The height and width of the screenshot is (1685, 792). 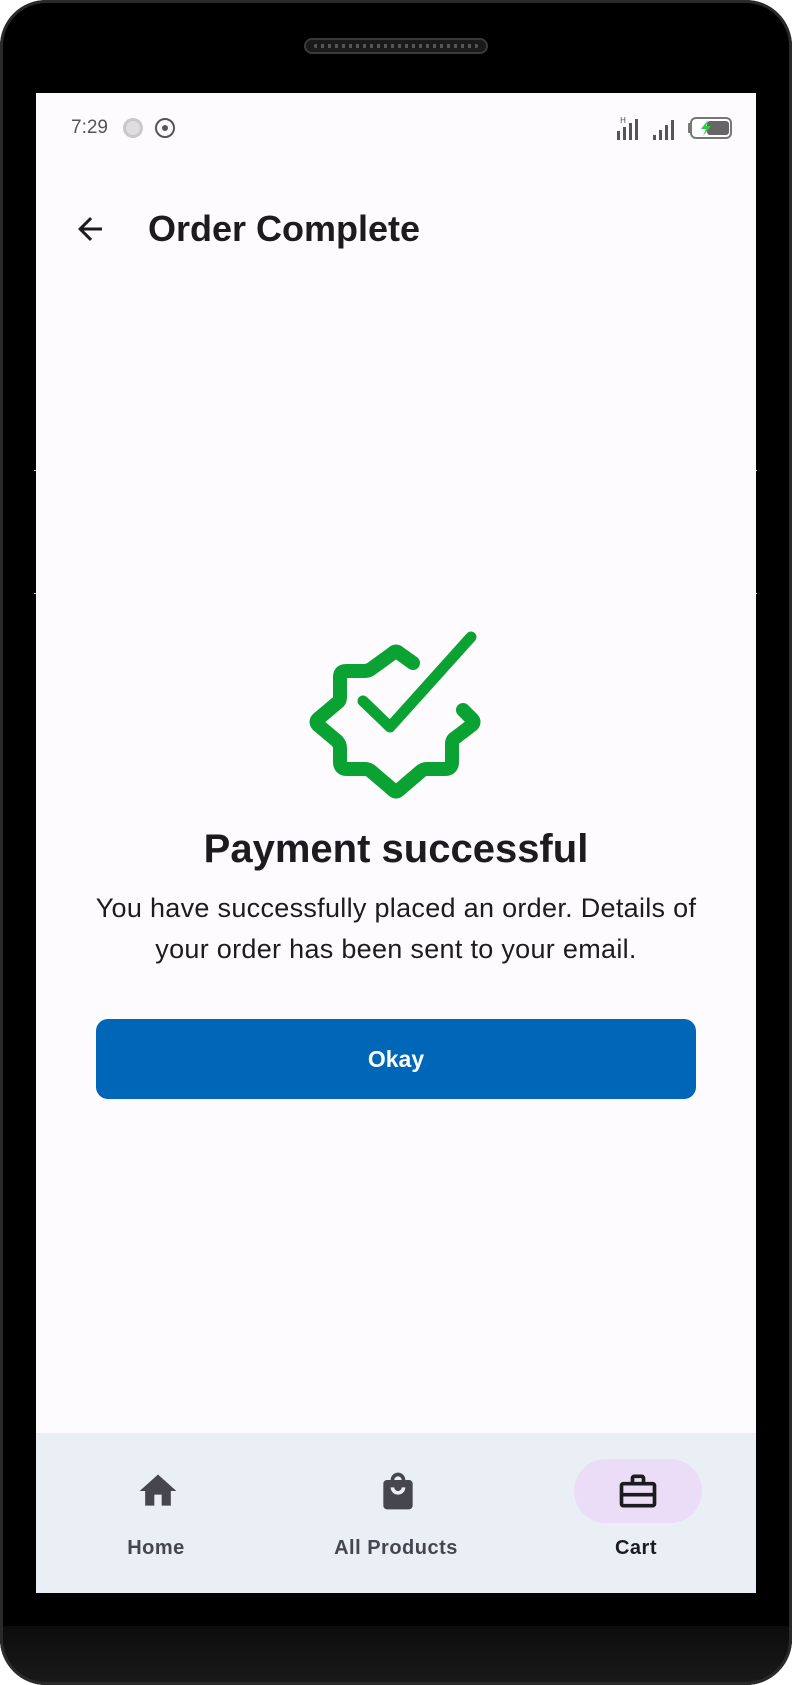 I want to click on nav-item-home: Home, so click(x=156, y=1513).